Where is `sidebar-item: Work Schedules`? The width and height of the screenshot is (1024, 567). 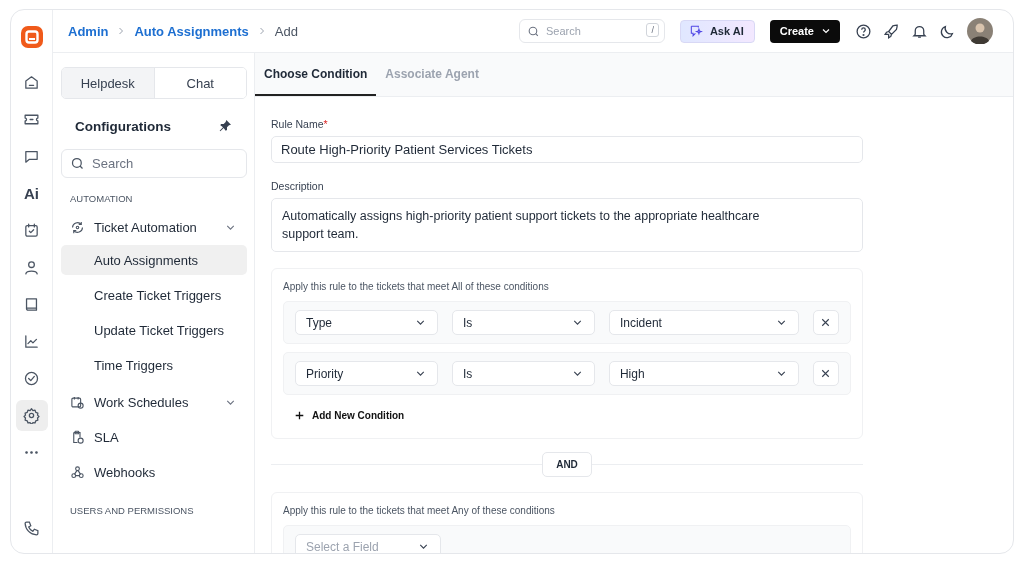
sidebar-item: Work Schedules is located at coordinates (154, 402).